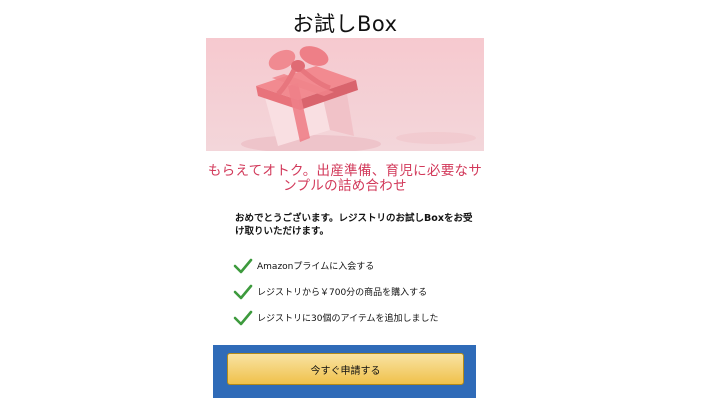 The height and width of the screenshot is (405, 720). I want to click on page-title: お試しBox, so click(345, 24).